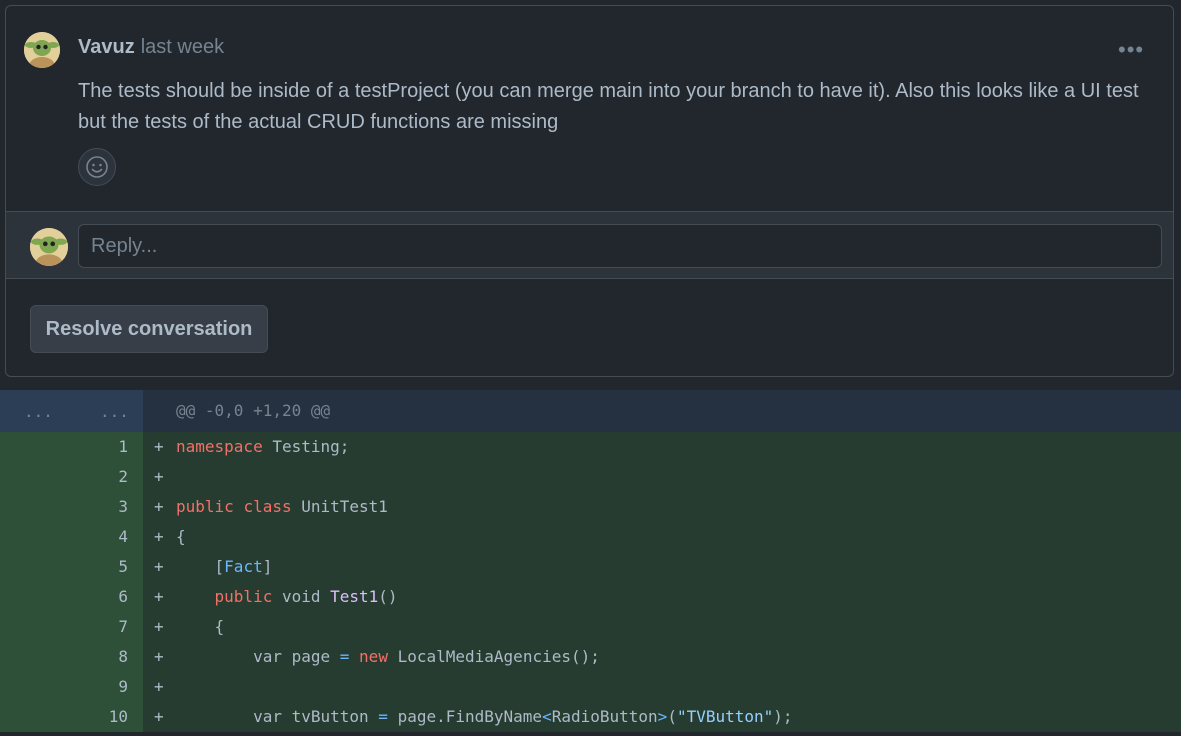 The image size is (1181, 736). I want to click on diff-line: 3 + public class UnitTest1, so click(590, 507).